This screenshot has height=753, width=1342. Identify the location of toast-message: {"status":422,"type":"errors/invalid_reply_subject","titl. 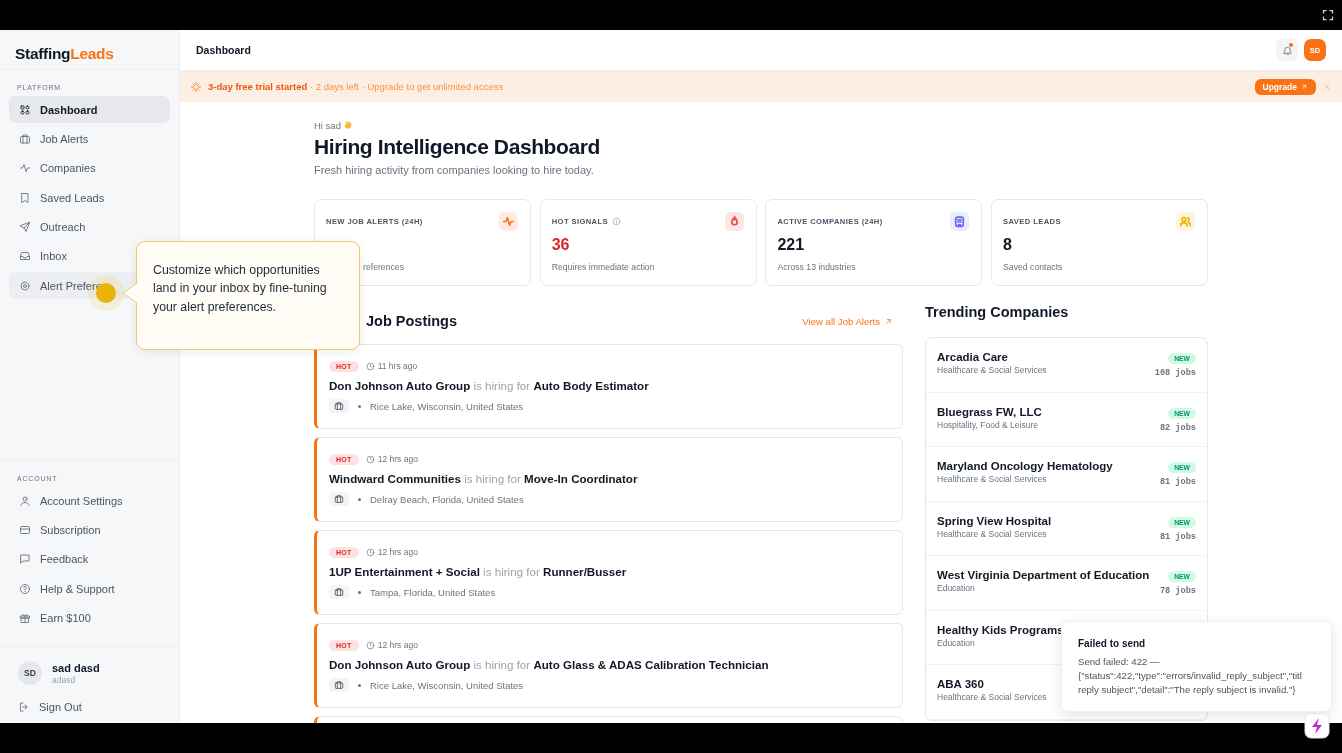
(1190, 676).